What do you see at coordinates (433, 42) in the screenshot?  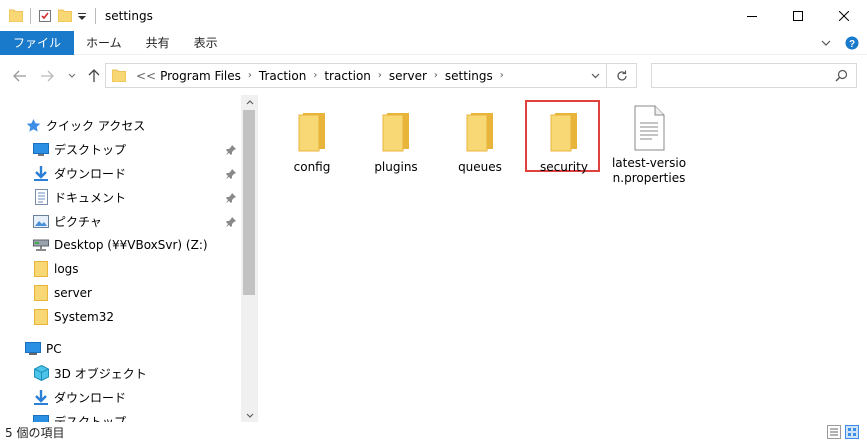 I see `ribbon: ファイル ホーム 共有 表示 ?` at bounding box center [433, 42].